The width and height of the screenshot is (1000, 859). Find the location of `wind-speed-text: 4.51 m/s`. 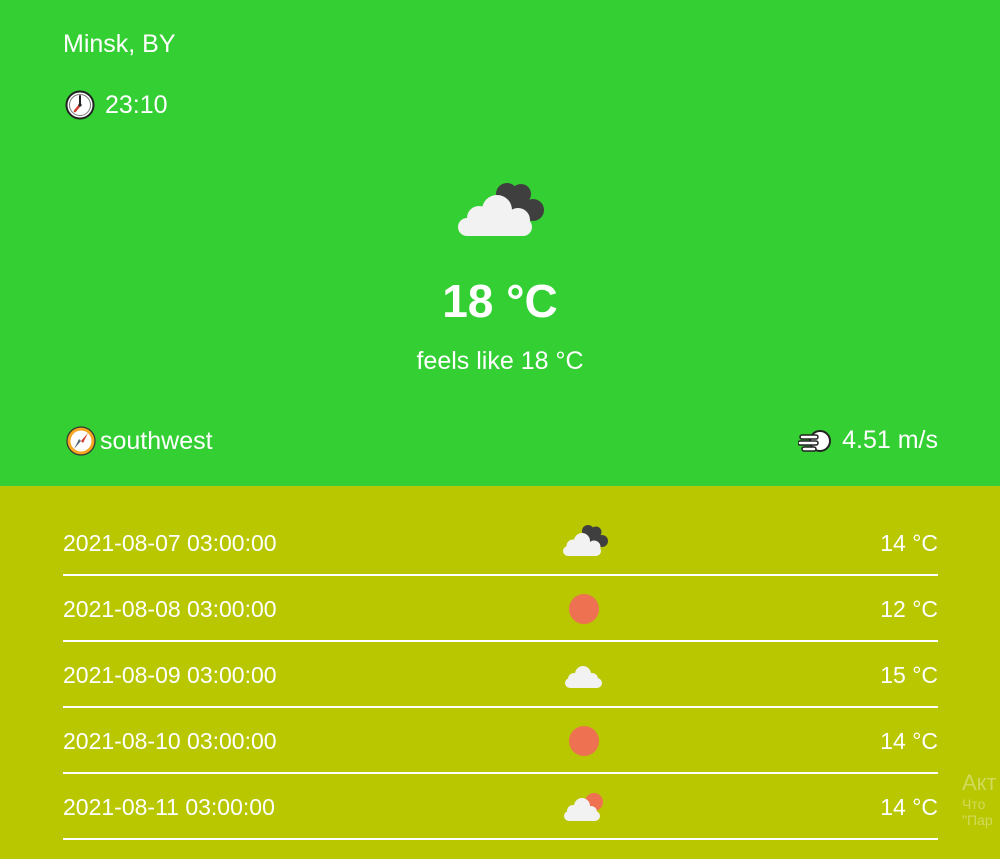

wind-speed-text: 4.51 m/s is located at coordinates (890, 440).